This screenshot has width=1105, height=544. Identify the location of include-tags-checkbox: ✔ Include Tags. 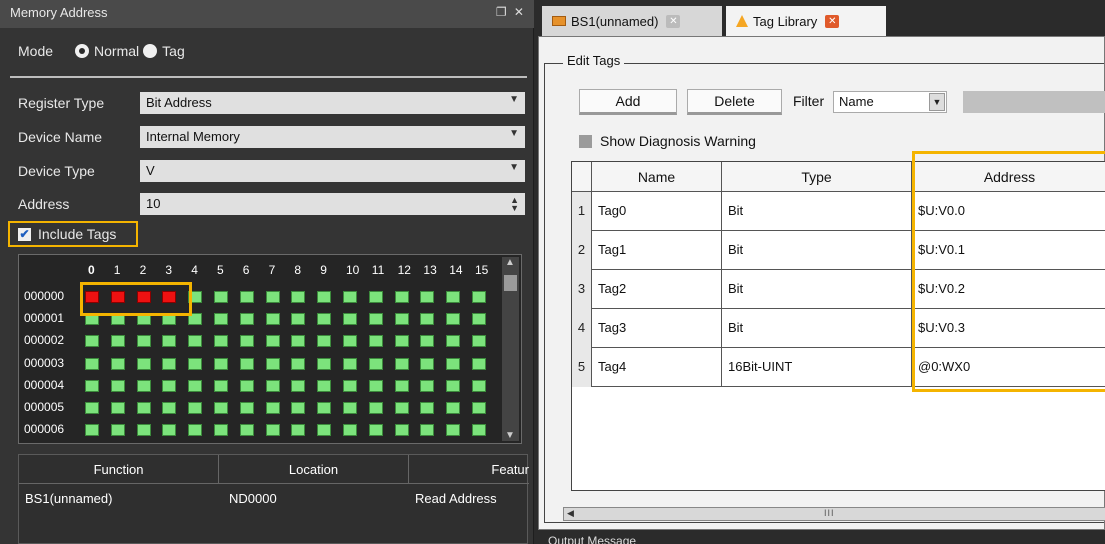
(73, 234).